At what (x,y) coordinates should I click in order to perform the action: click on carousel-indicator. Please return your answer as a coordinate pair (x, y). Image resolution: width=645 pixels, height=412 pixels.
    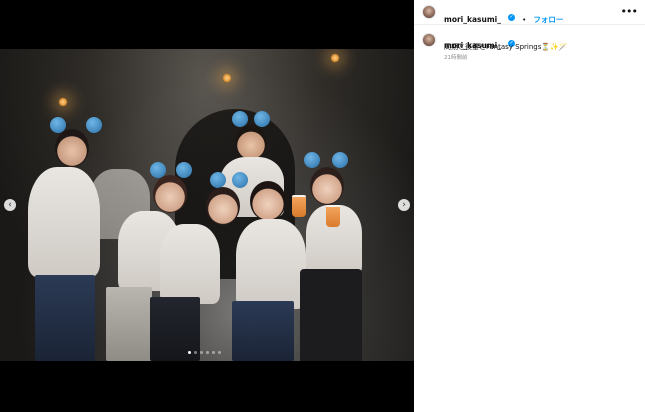
    Looking at the image, I should click on (204, 352).